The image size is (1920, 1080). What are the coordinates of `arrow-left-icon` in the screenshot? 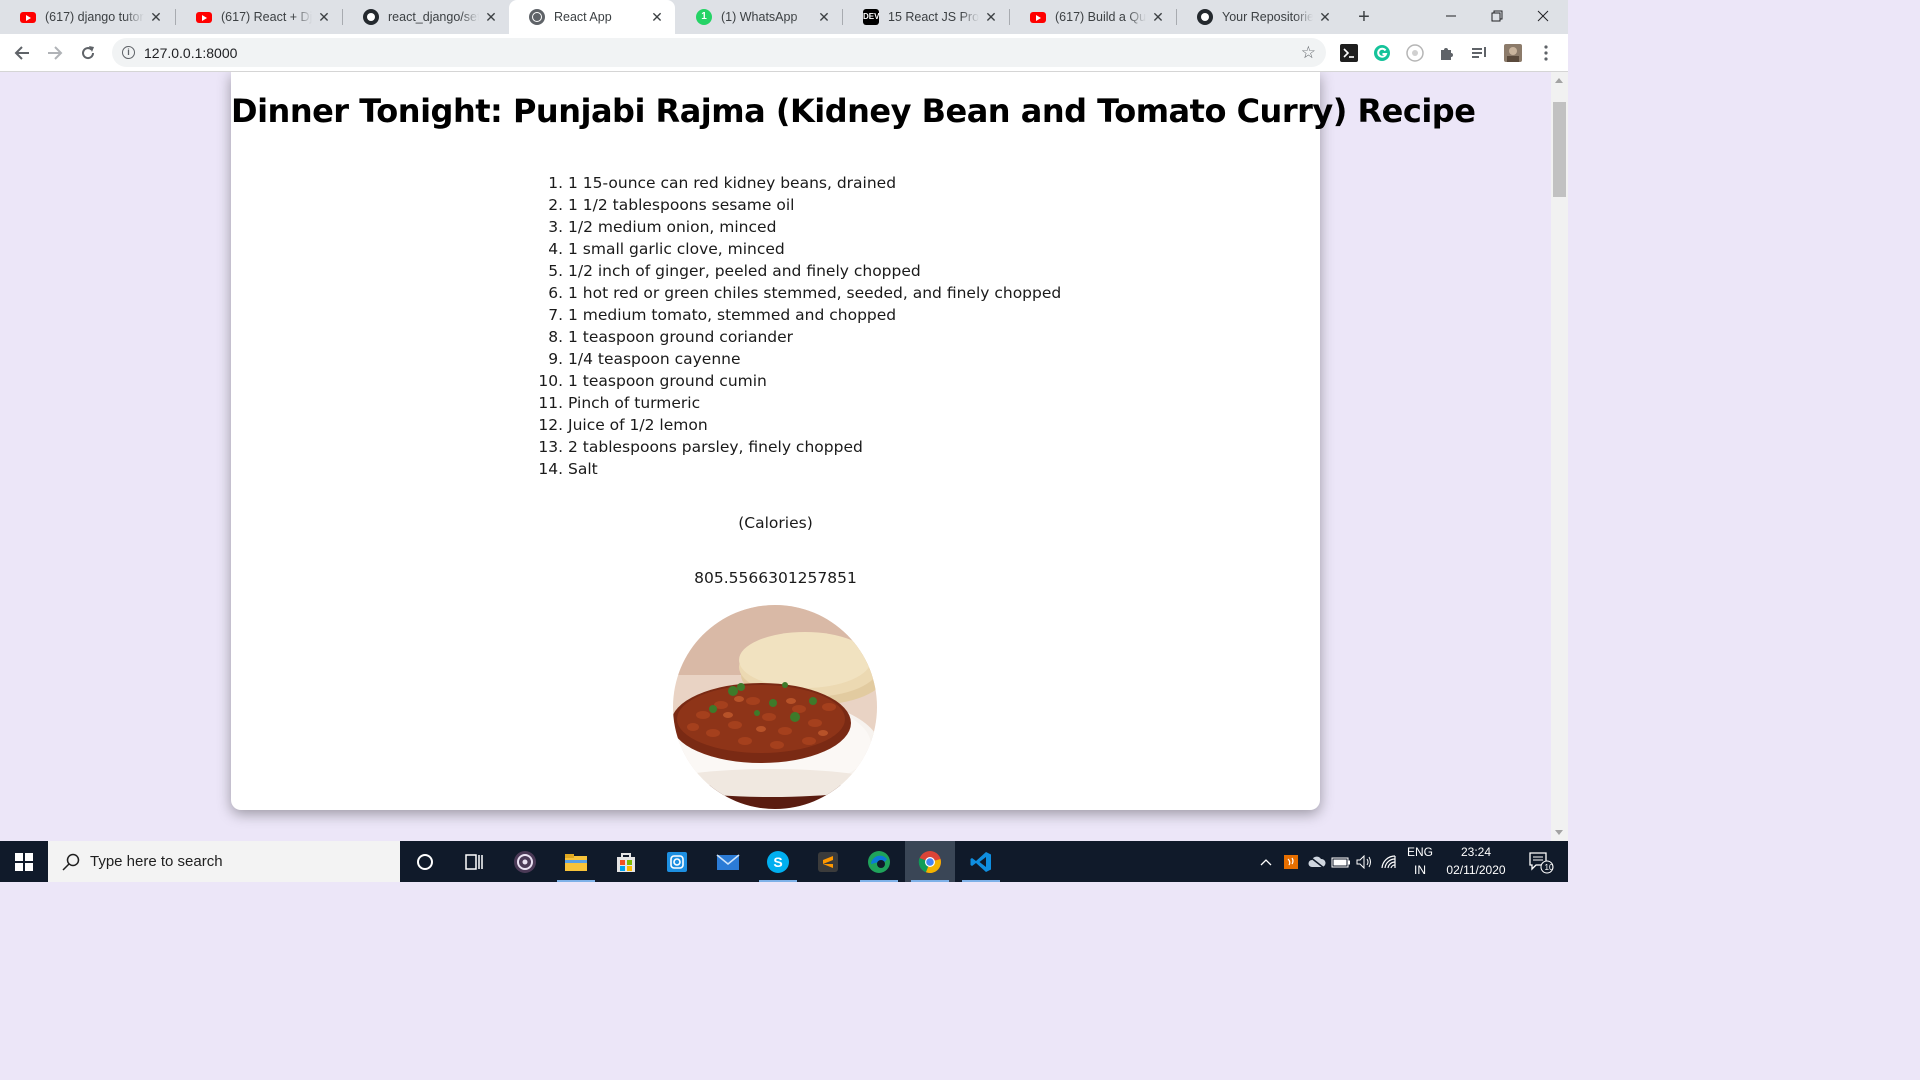 It's located at (21, 53).